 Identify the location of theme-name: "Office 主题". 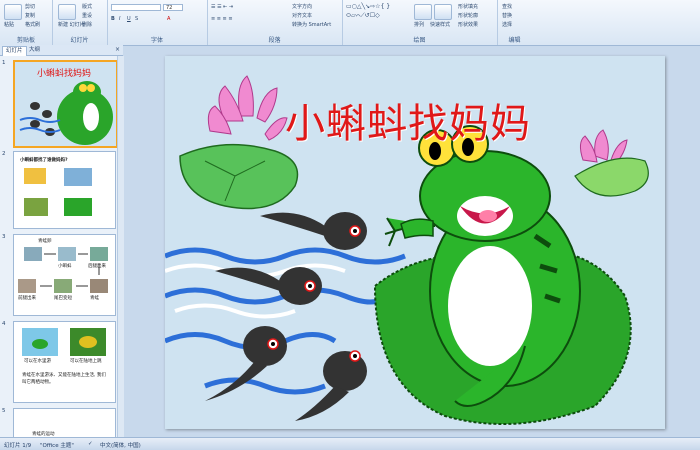
(57, 446).